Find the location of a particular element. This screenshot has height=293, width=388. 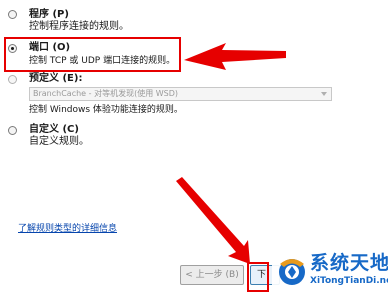

back-button: < 上一步 (B) is located at coordinates (212, 275).